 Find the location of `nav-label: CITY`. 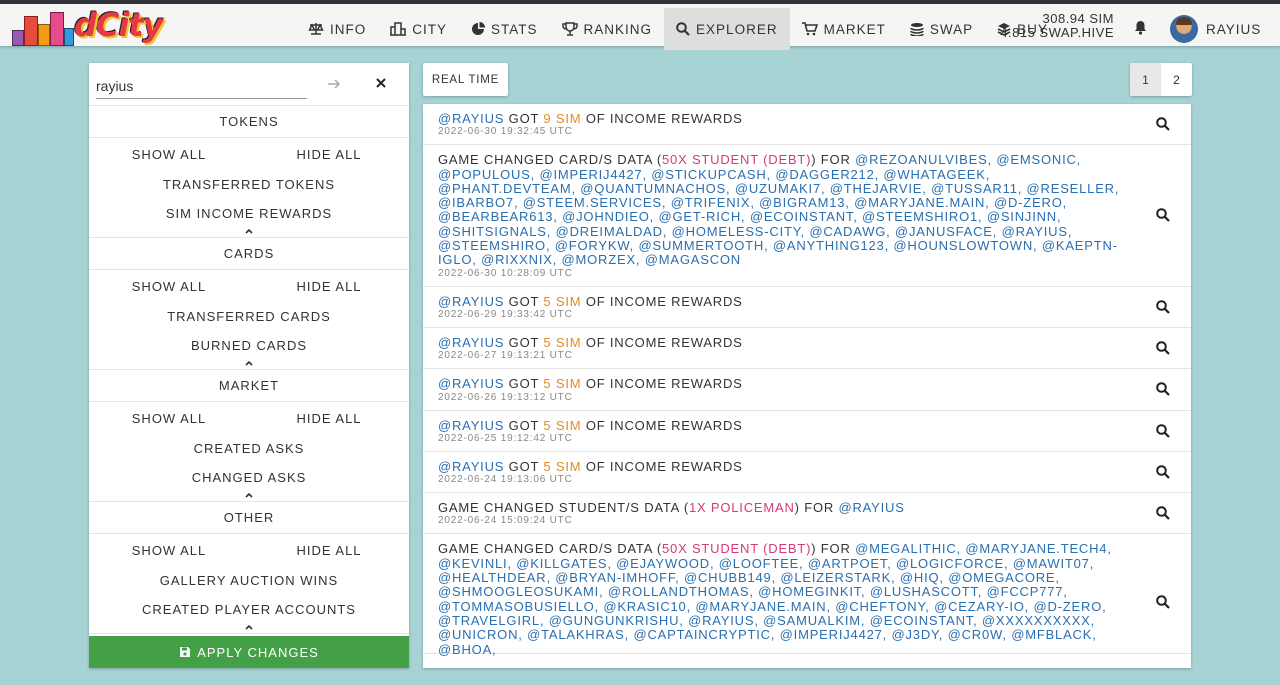

nav-label: CITY is located at coordinates (430, 29).